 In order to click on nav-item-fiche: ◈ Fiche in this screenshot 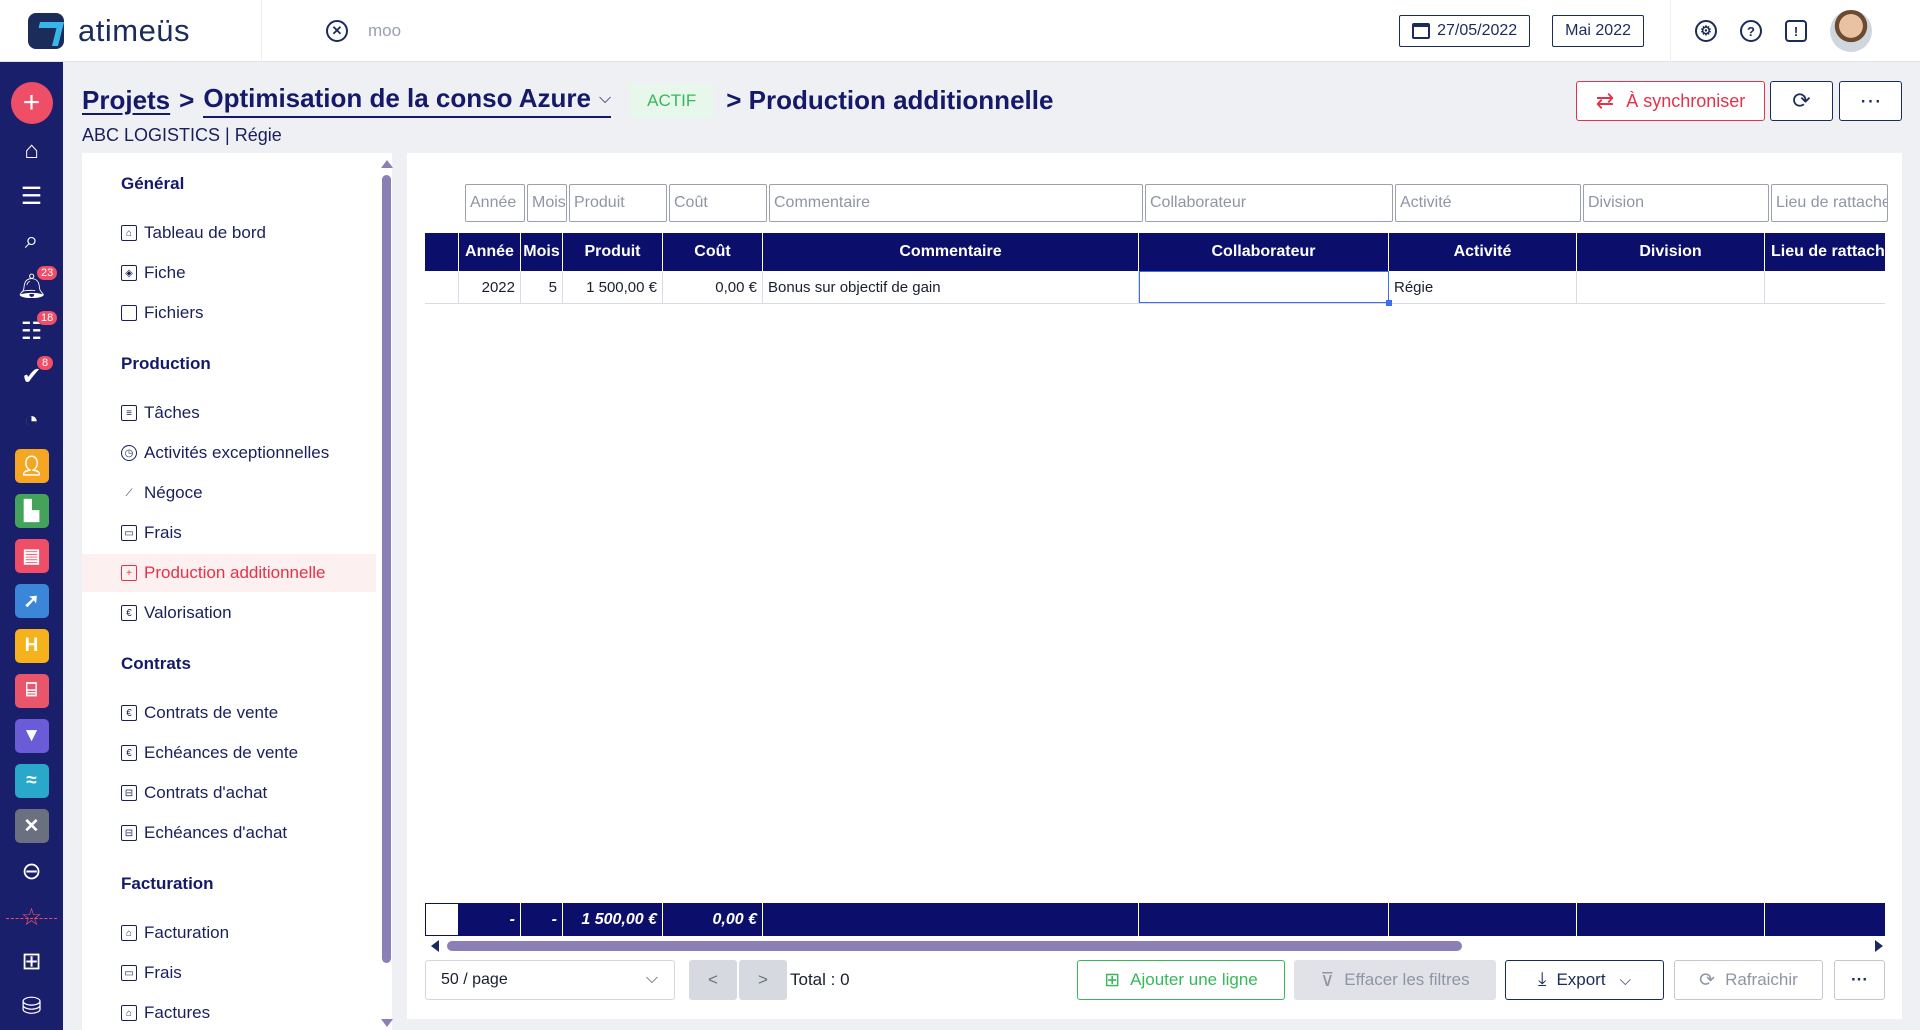, I will do `click(229, 273)`.